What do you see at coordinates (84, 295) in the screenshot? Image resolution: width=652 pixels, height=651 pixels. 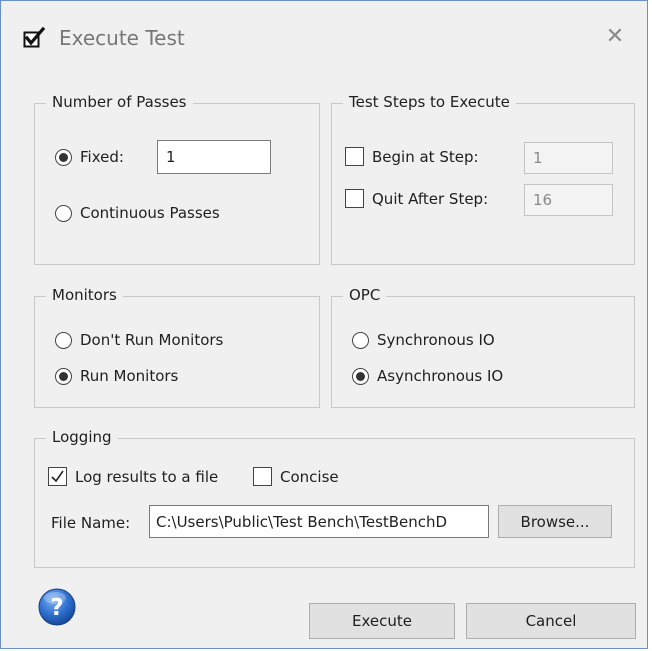 I see `group-legend: Monitors` at bounding box center [84, 295].